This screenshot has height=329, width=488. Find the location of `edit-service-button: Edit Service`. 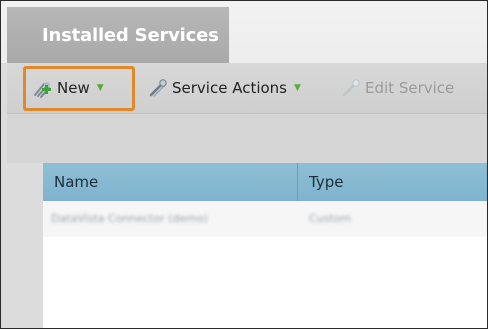

edit-service-button: Edit Service is located at coordinates (397, 88).